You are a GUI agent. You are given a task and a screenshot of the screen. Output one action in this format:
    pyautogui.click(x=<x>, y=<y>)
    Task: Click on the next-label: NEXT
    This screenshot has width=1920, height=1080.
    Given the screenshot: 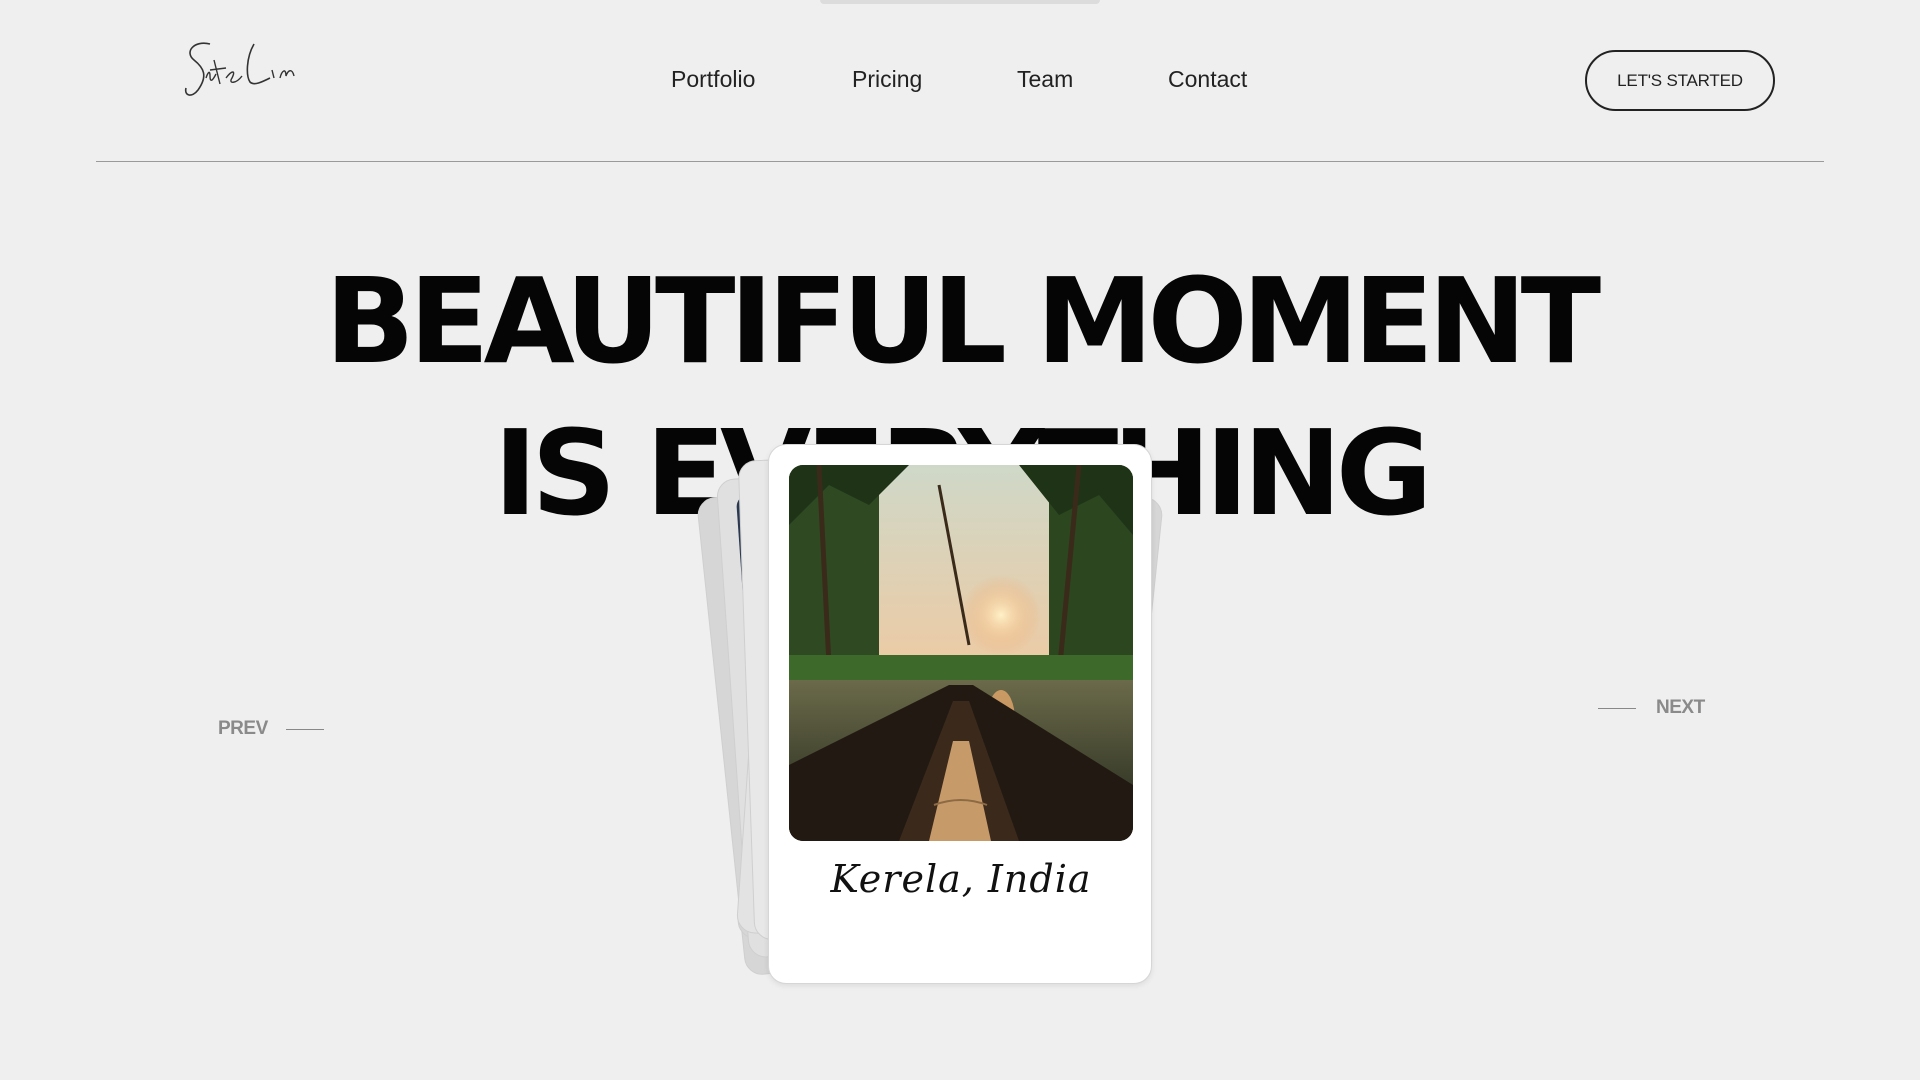 What is the action you would take?
    pyautogui.click(x=1680, y=707)
    